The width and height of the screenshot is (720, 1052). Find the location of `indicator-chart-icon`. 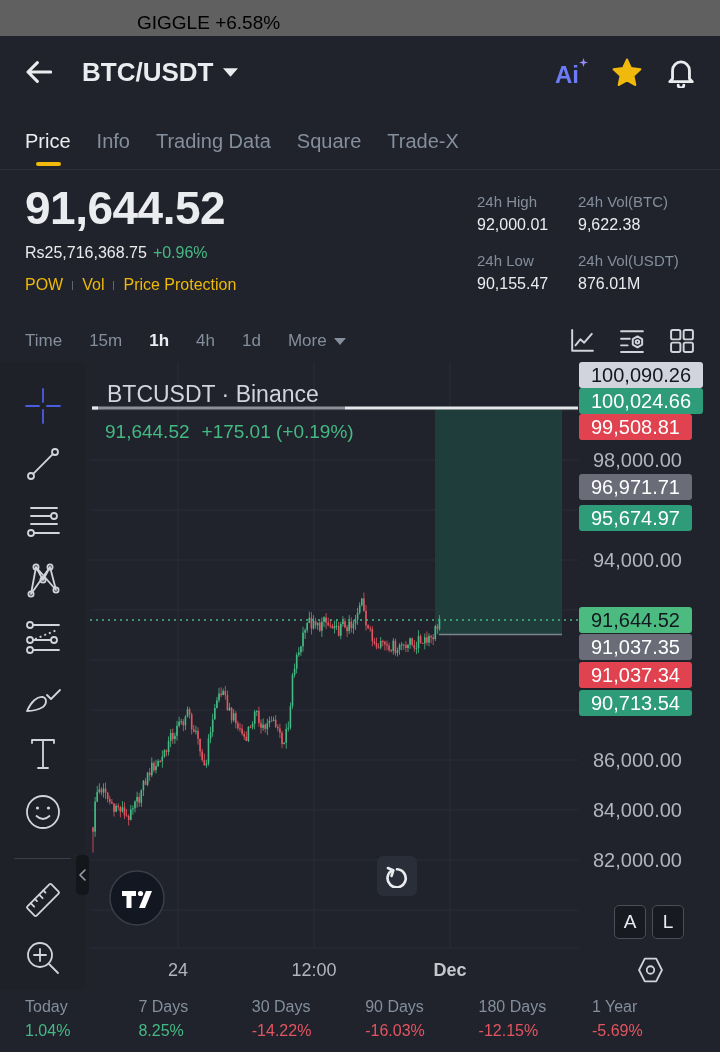

indicator-chart-icon is located at coordinates (582, 341).